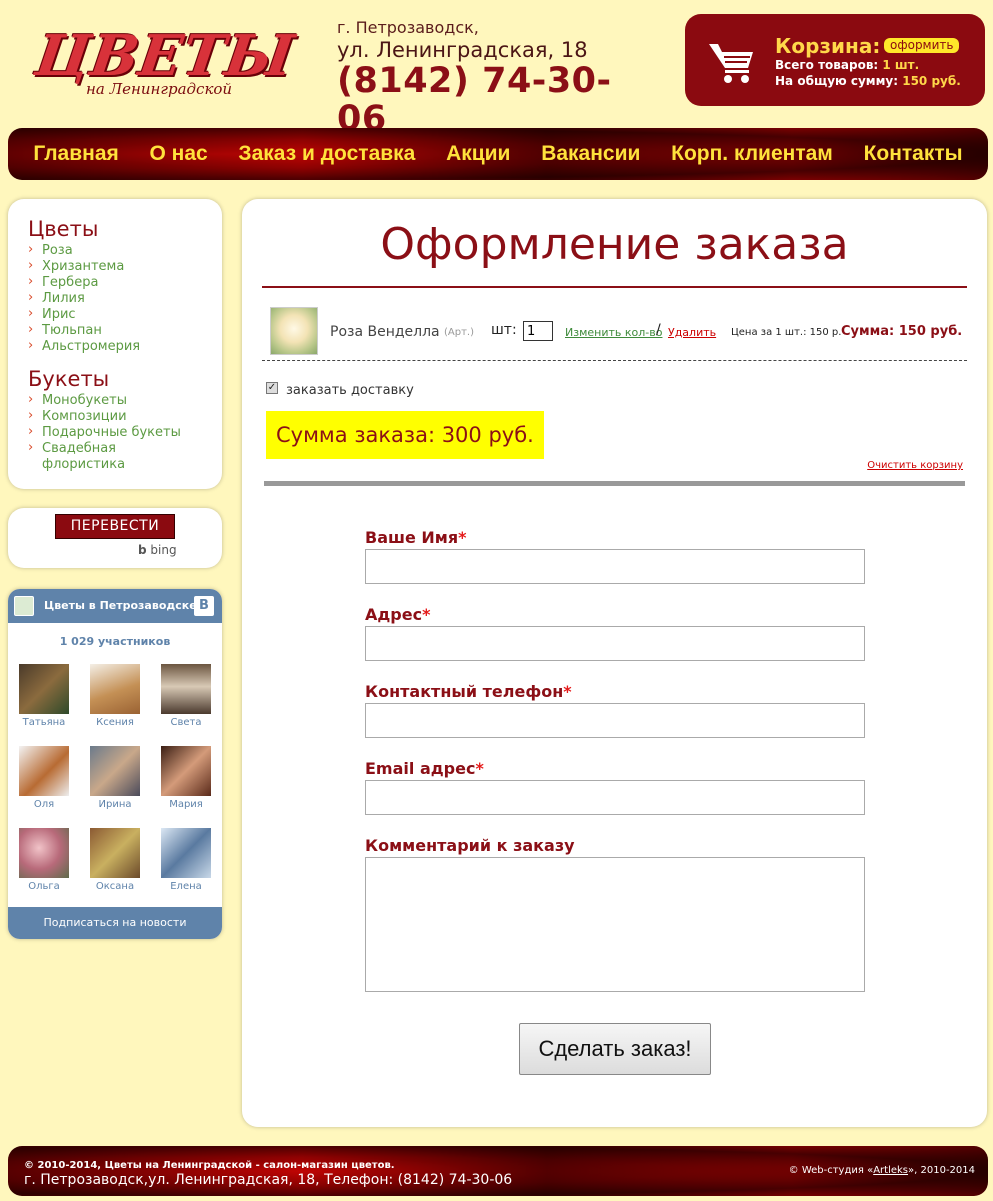 The image size is (993, 1201). I want to click on cart-items-line: Всего товаров: 1 шт., so click(847, 65).